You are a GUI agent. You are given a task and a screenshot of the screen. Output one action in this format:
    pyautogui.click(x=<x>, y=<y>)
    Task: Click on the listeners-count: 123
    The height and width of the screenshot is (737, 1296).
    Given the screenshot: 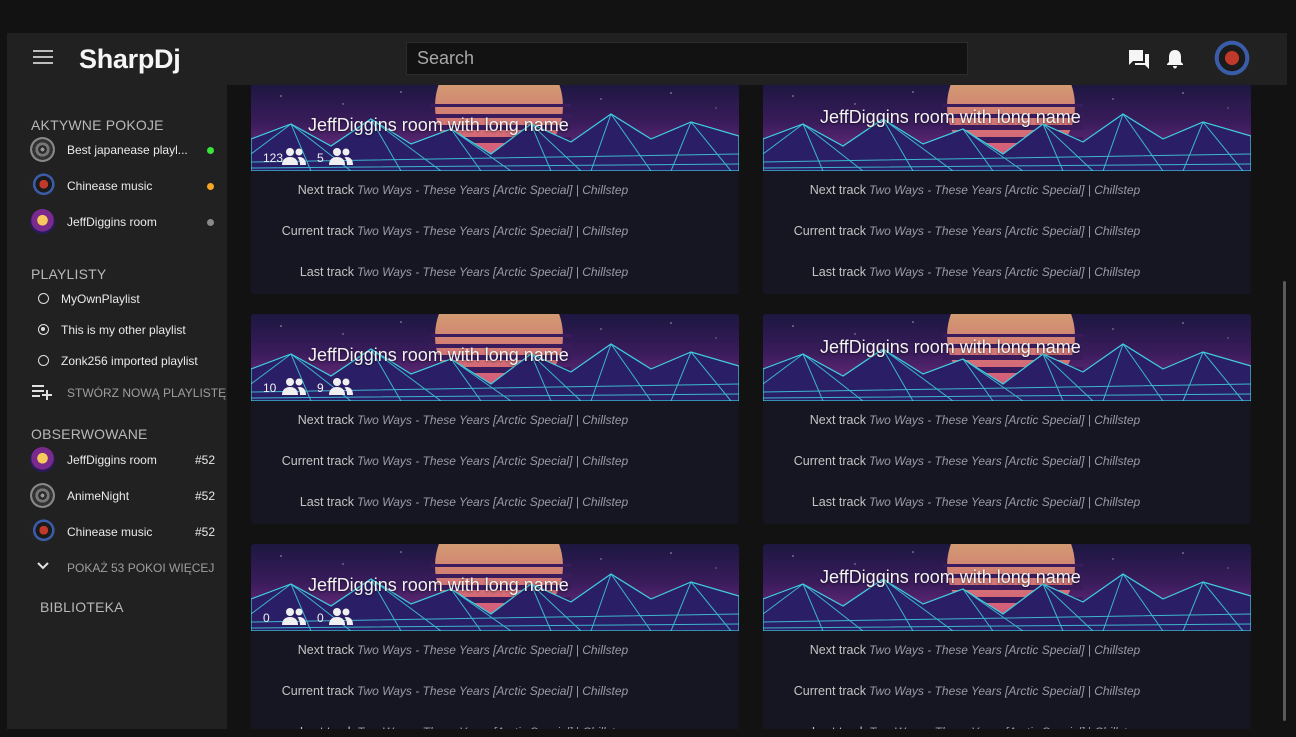 What is the action you would take?
    pyautogui.click(x=273, y=158)
    